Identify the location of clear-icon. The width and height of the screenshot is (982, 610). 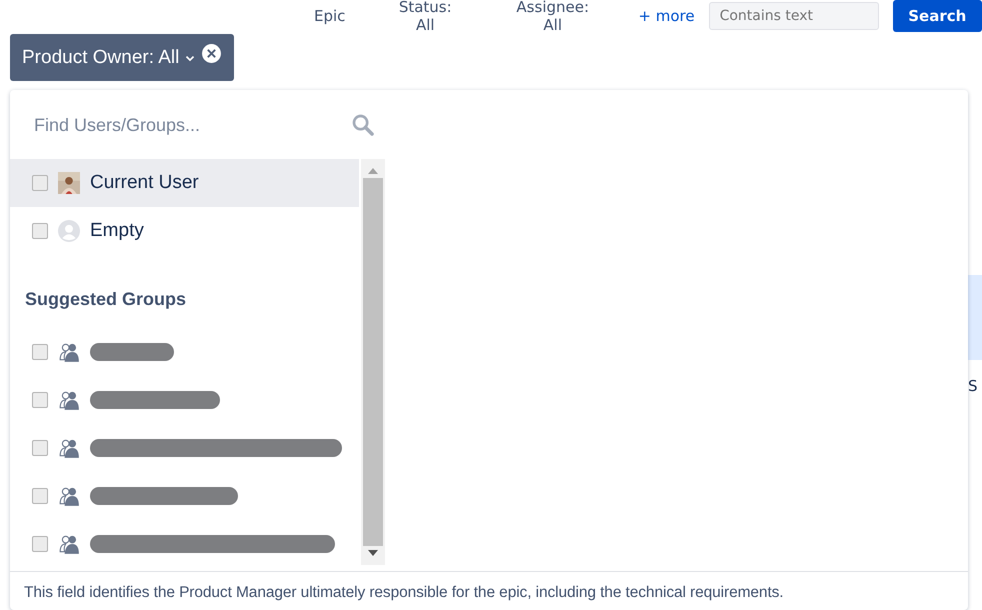
(211, 53).